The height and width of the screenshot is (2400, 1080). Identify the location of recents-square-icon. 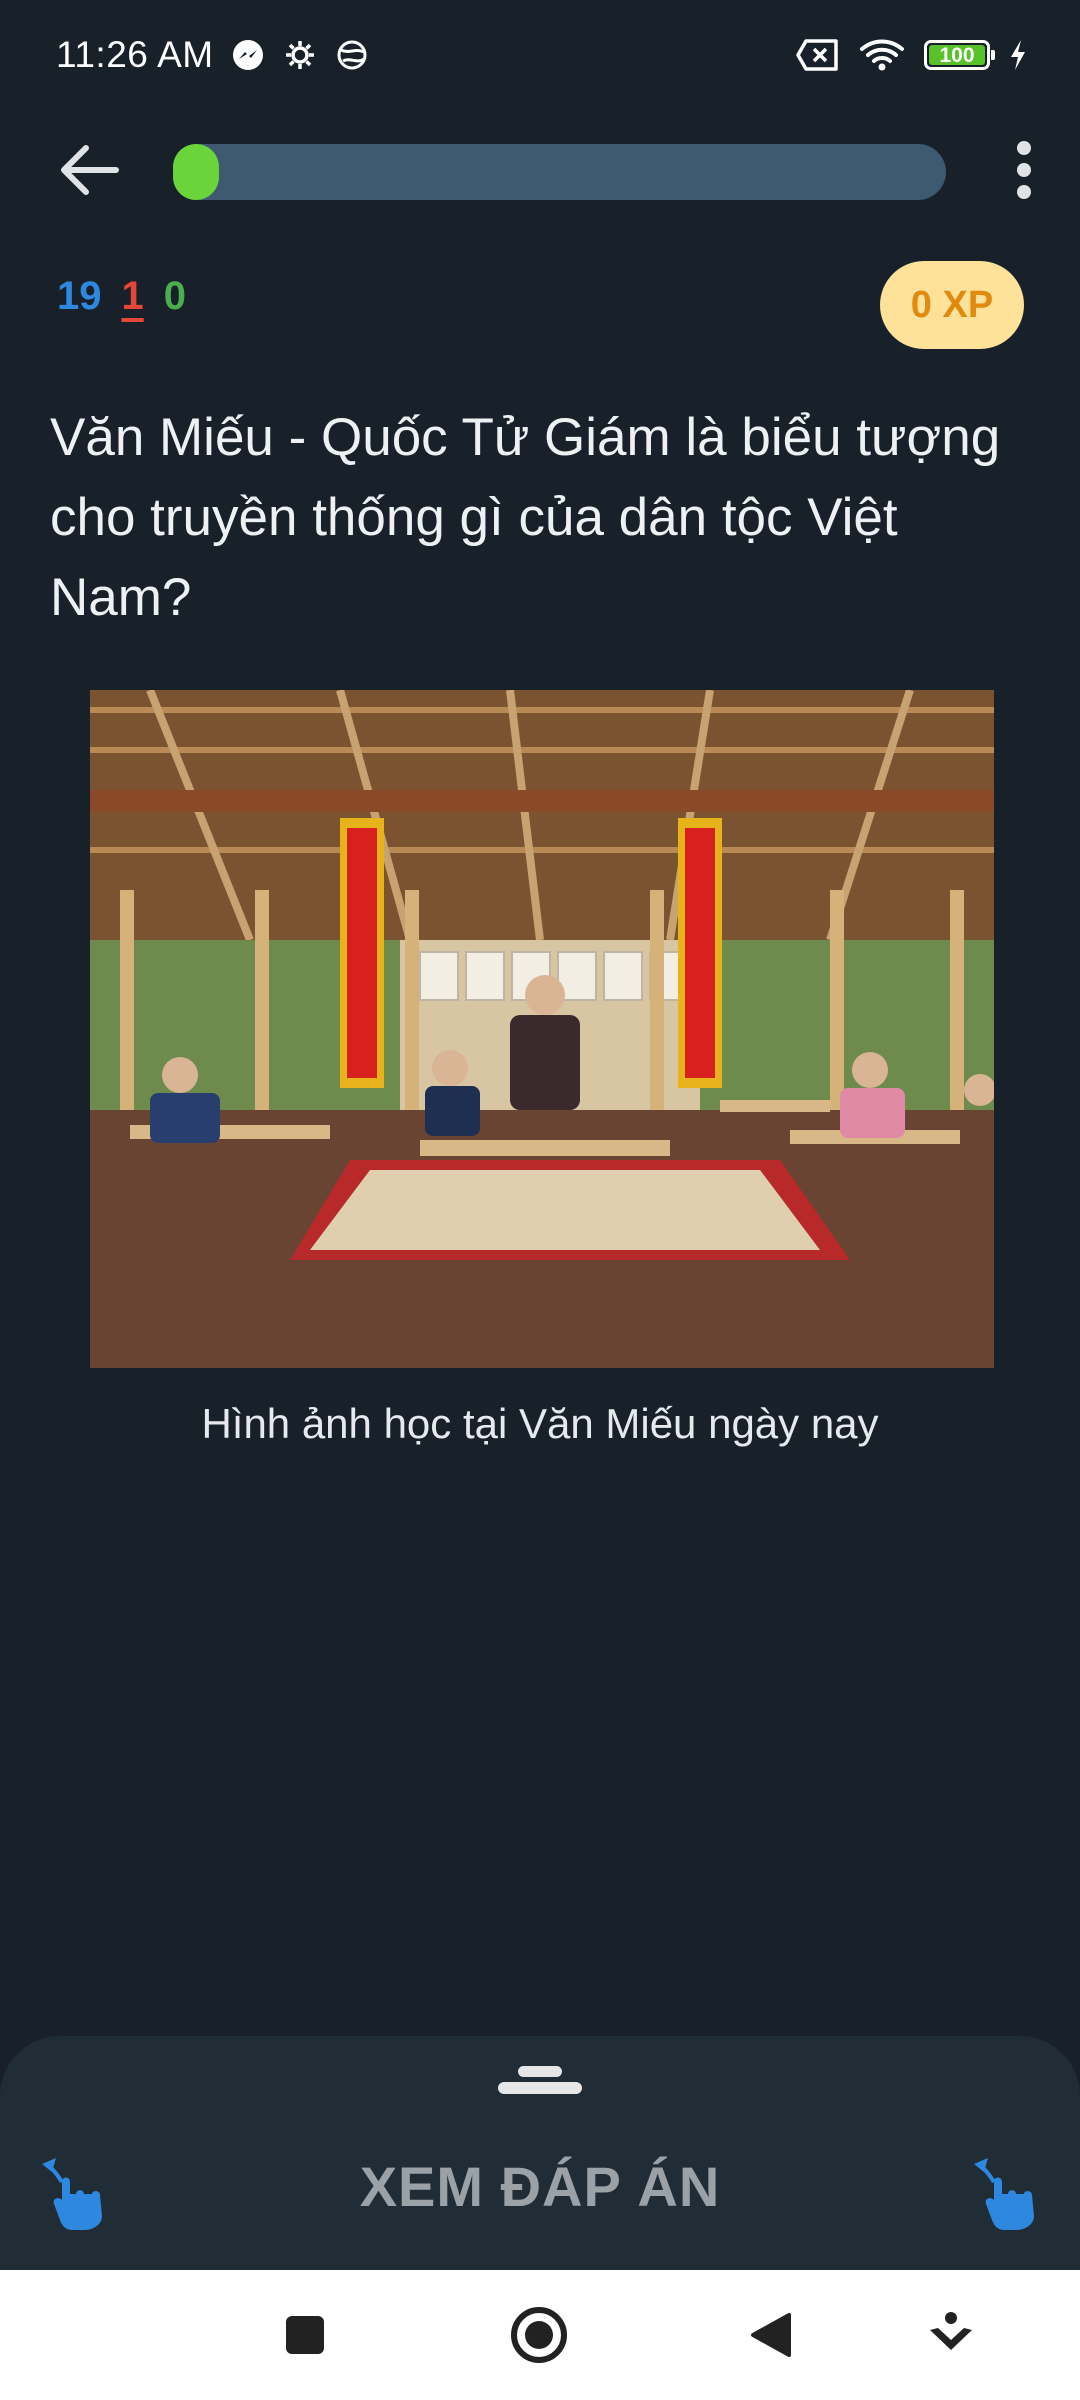
(305, 2335).